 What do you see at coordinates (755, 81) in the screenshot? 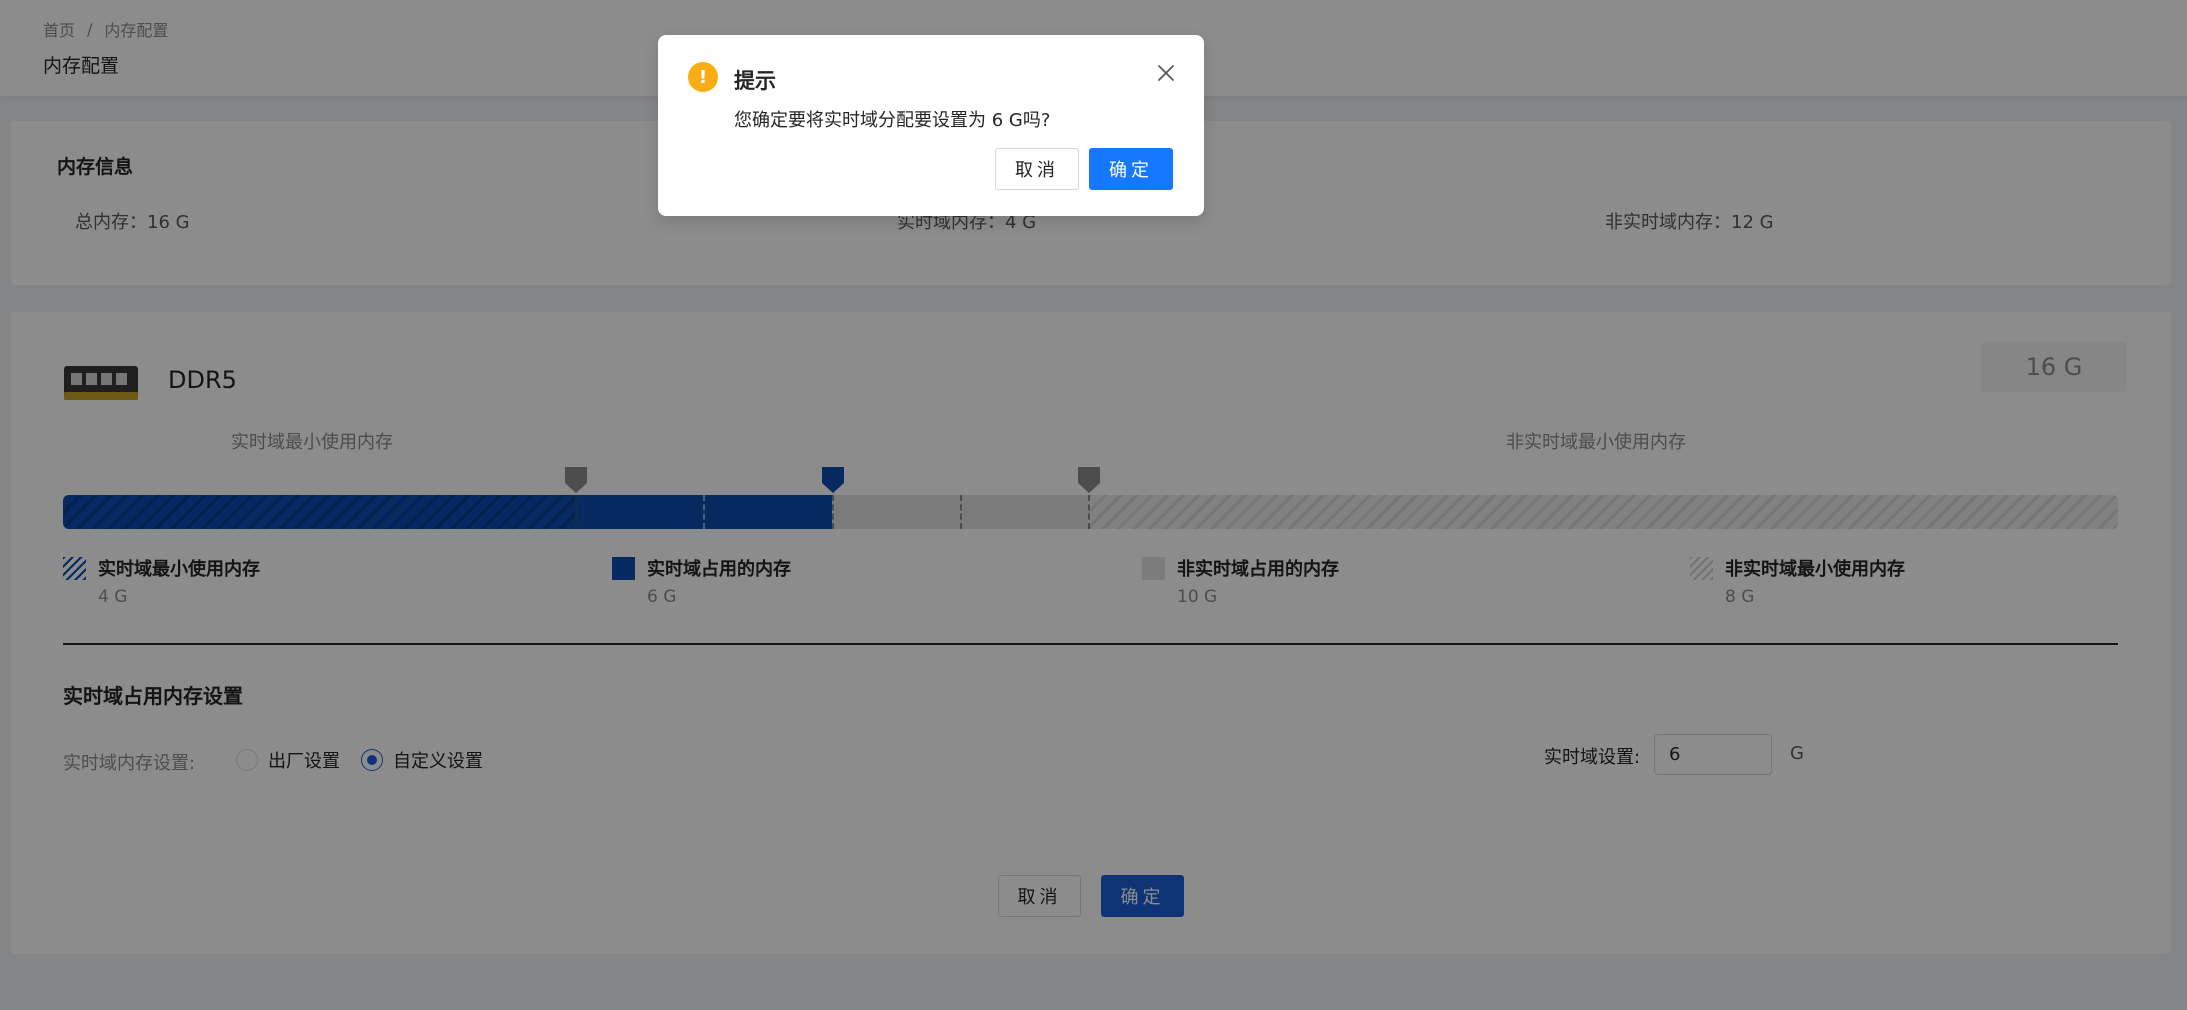
I see `dialog-title: 提示` at bounding box center [755, 81].